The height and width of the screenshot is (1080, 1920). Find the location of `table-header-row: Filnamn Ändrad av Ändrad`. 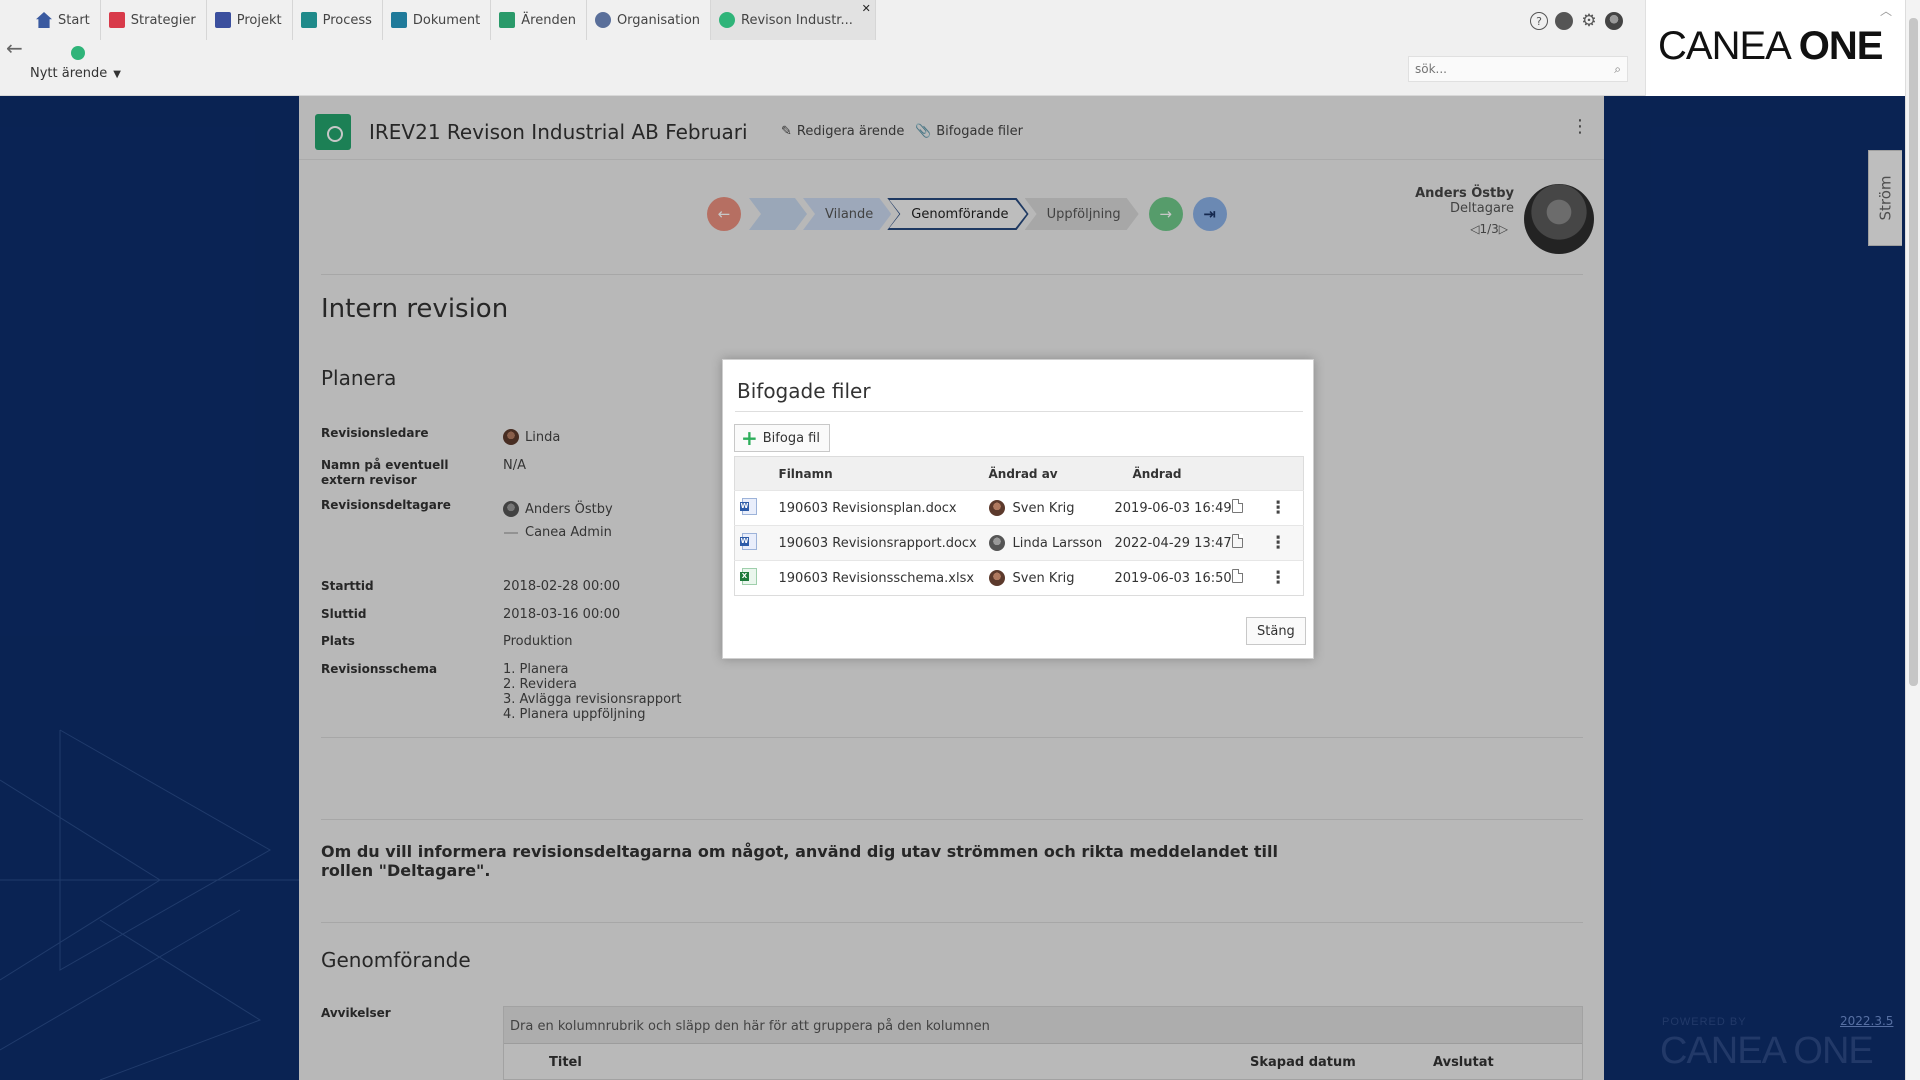

table-header-row: Filnamn Ändrad av Ändrad is located at coordinates (1019, 473).